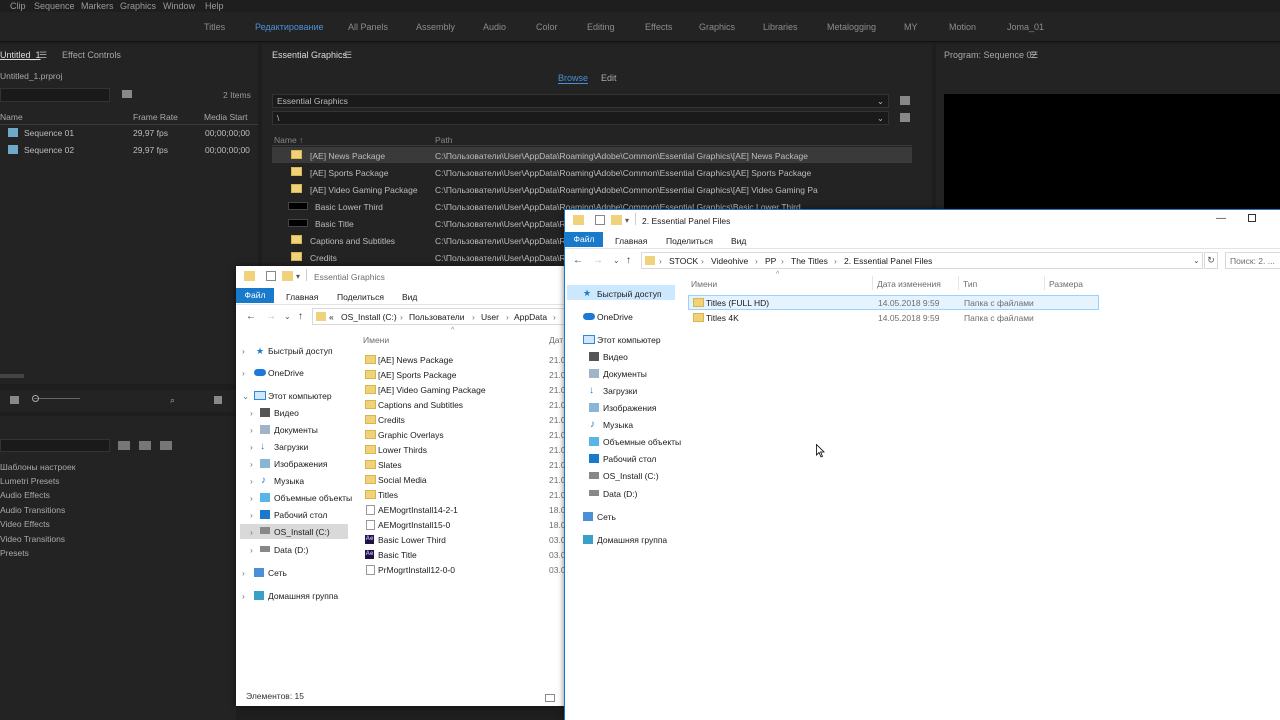  I want to click on program-title: Program: Sequence 02, so click(990, 55).